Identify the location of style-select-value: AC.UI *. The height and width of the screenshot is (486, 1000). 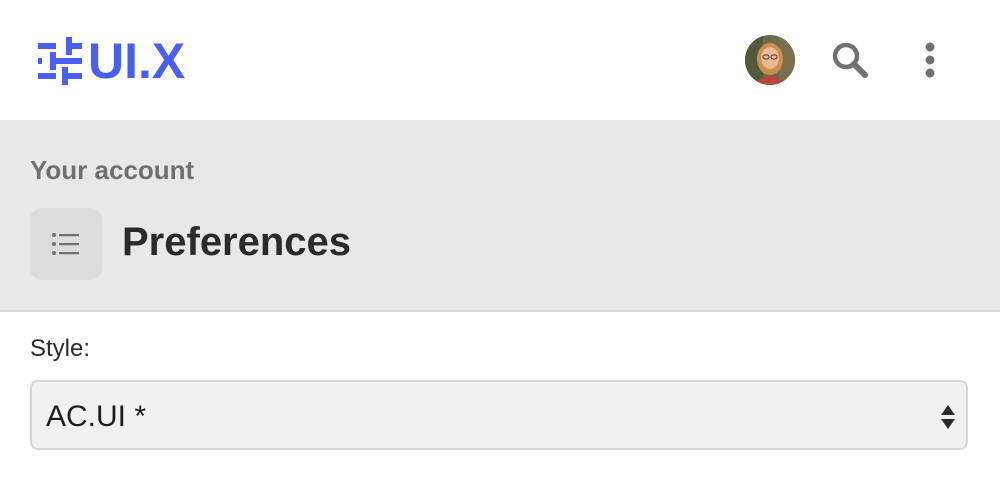
(96, 416).